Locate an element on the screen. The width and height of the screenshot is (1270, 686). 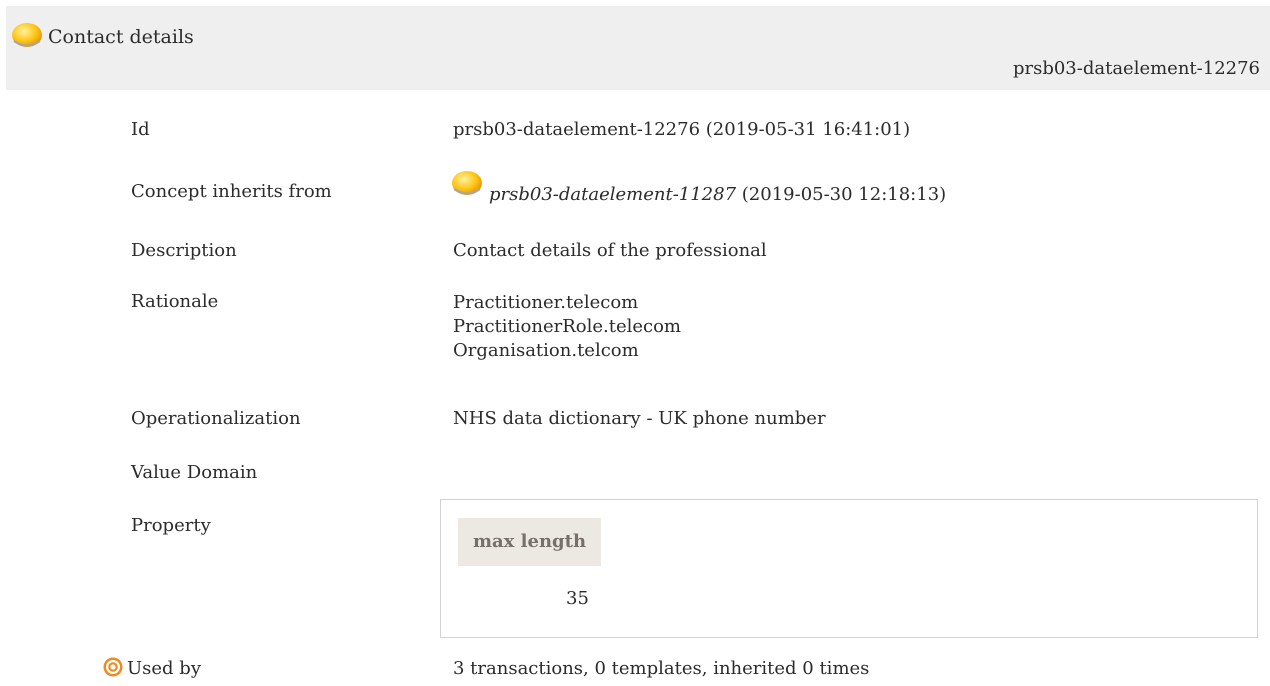
concept-title: Contact details is located at coordinates (121, 37).